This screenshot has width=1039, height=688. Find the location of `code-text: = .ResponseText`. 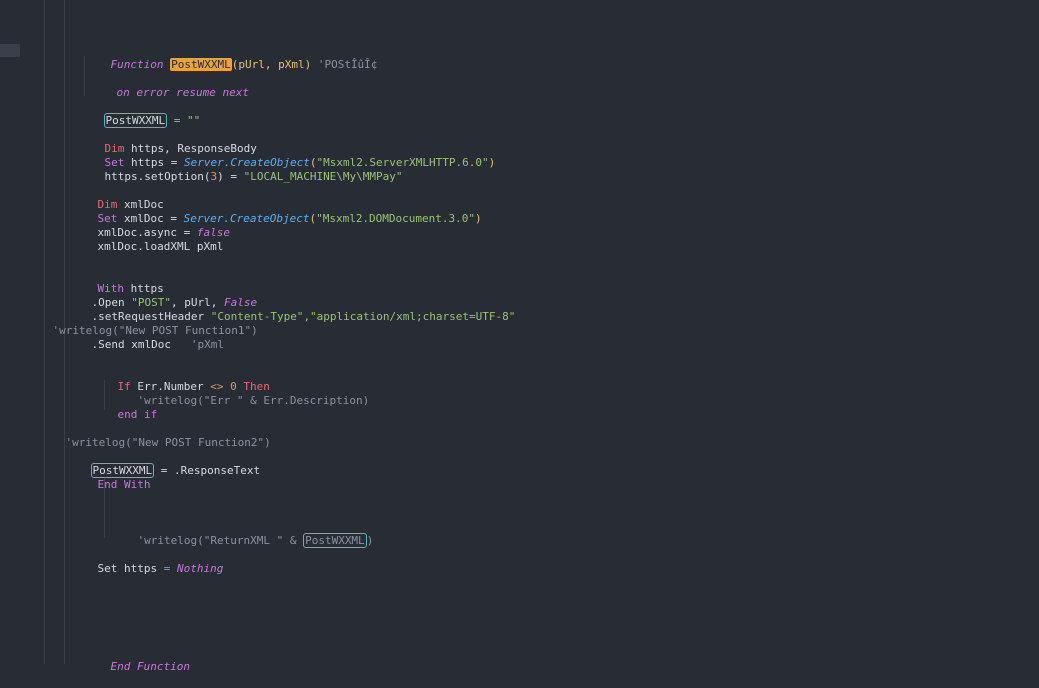

code-text: = .ResponseText is located at coordinates (207, 470).